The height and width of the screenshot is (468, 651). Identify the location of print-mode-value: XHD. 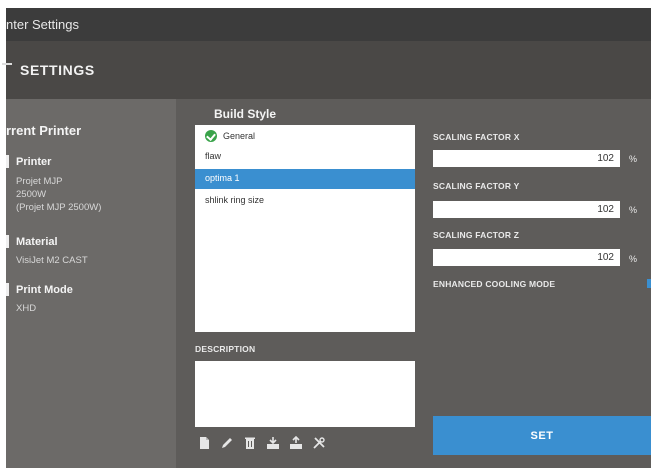
(26, 308).